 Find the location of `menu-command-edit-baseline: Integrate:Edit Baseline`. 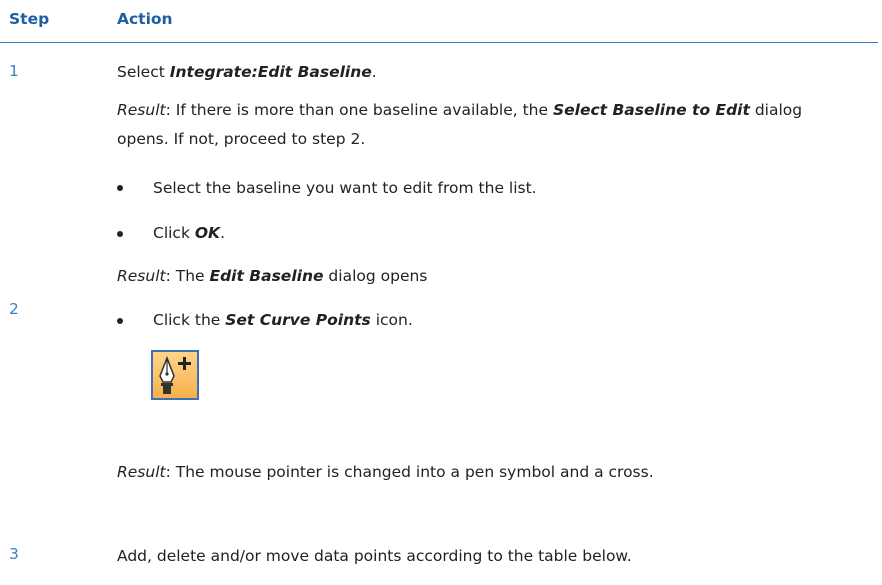

menu-command-edit-baseline: Integrate:Edit Baseline is located at coordinates (270, 72).